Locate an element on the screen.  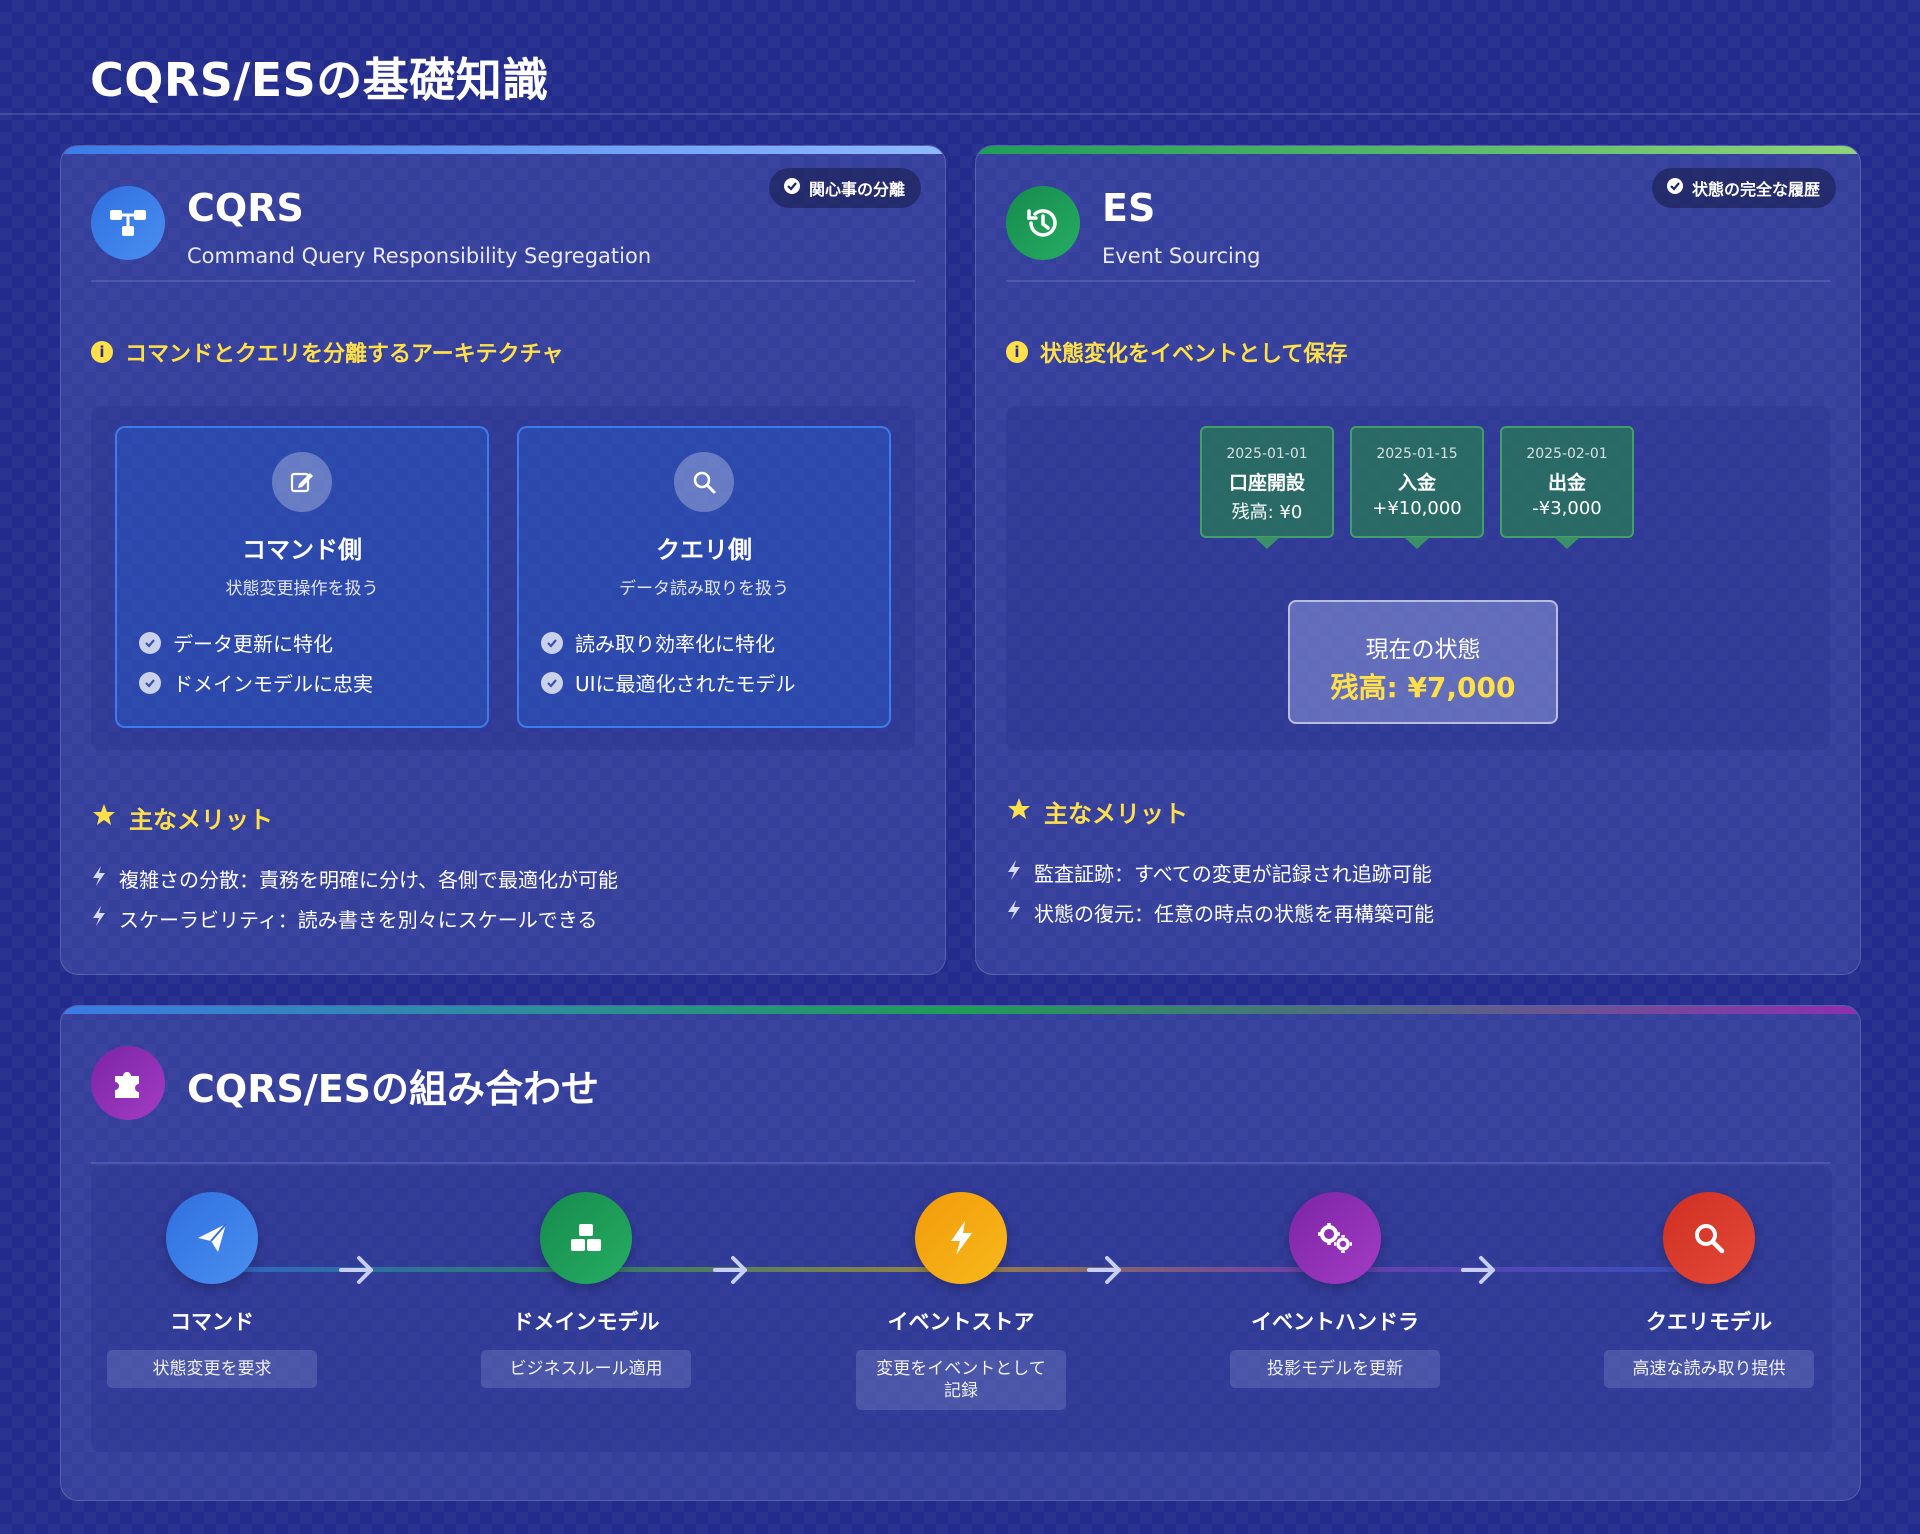
es-title: ES is located at coordinates (1129, 208).